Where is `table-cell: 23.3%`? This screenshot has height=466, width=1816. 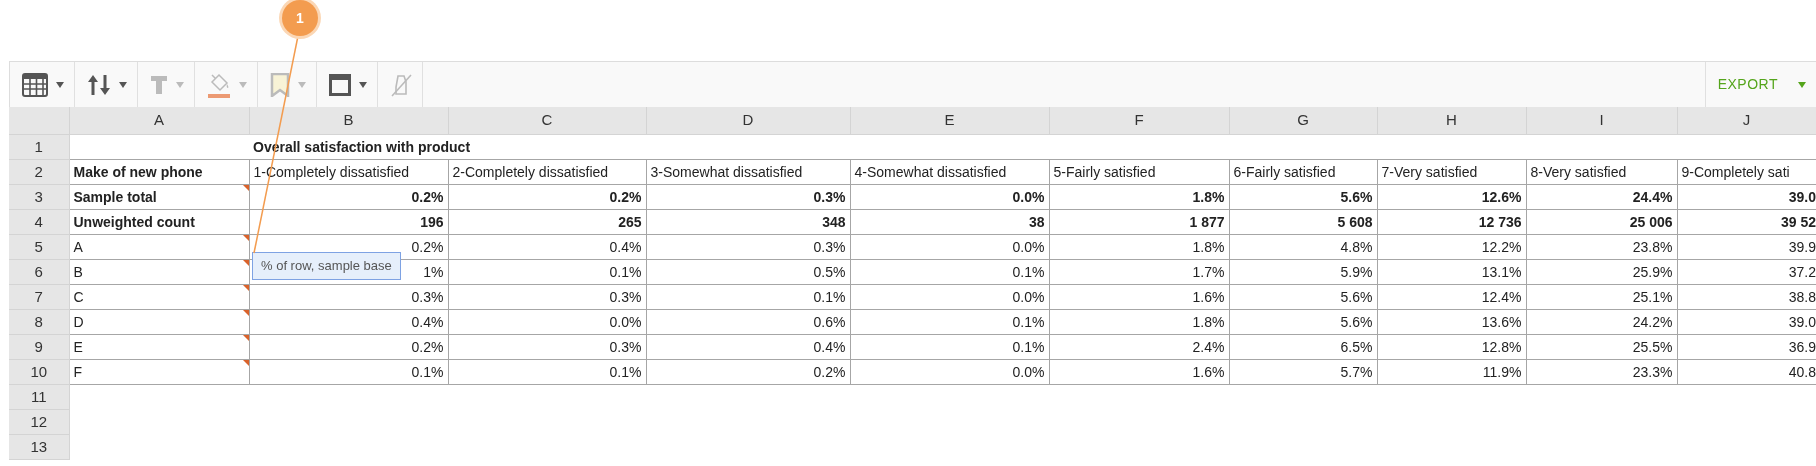 table-cell: 23.3% is located at coordinates (1601, 371).